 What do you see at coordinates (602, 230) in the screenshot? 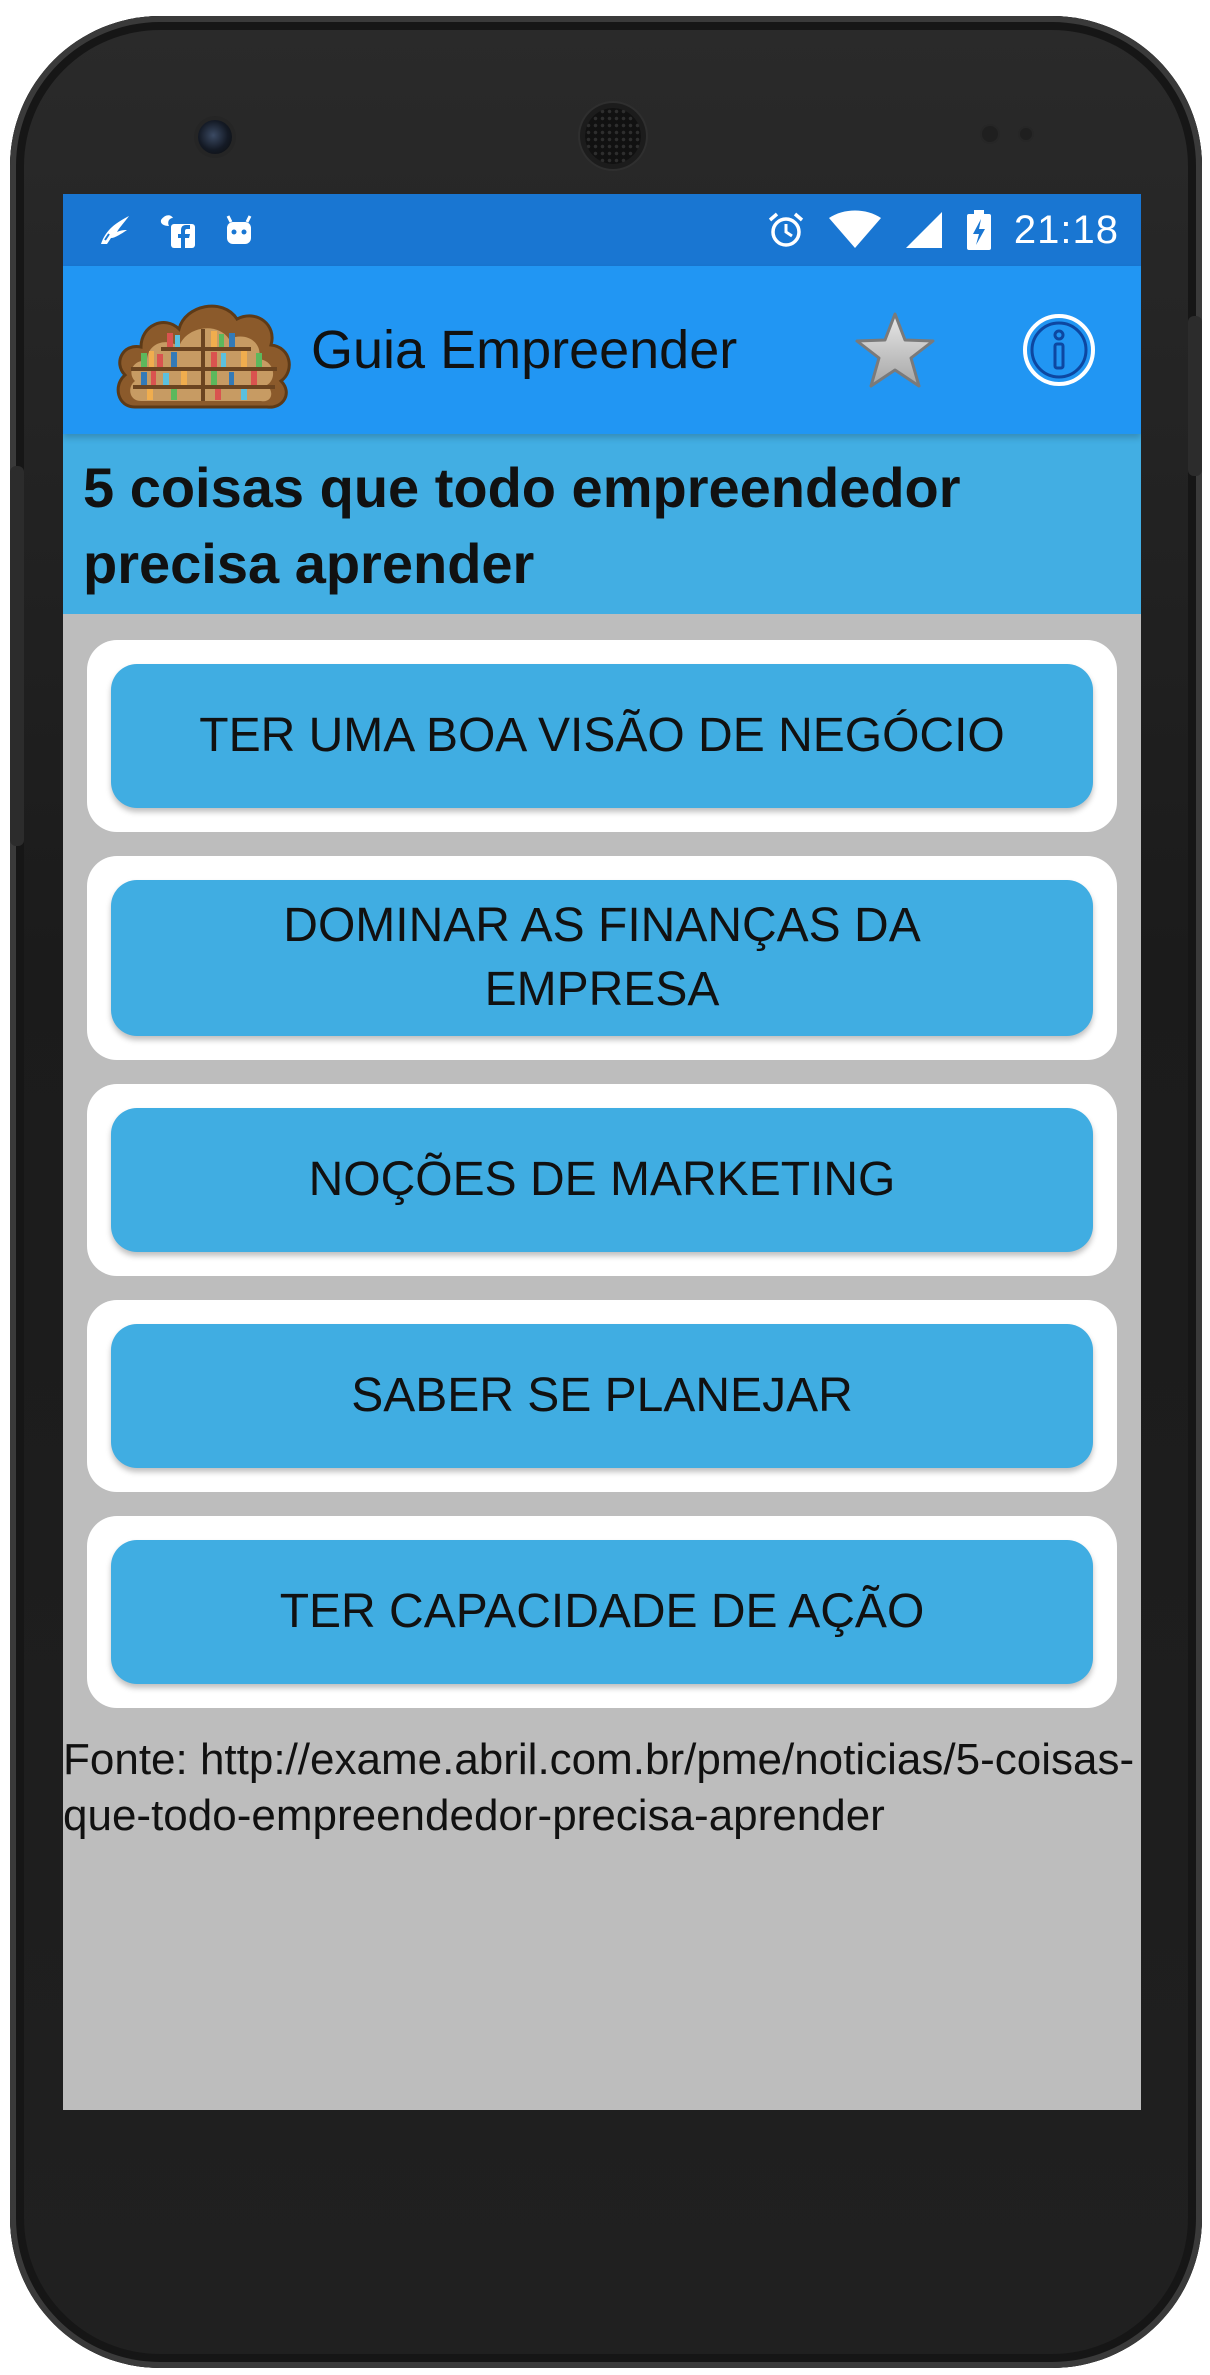
I see `status-bar: 21:18` at bounding box center [602, 230].